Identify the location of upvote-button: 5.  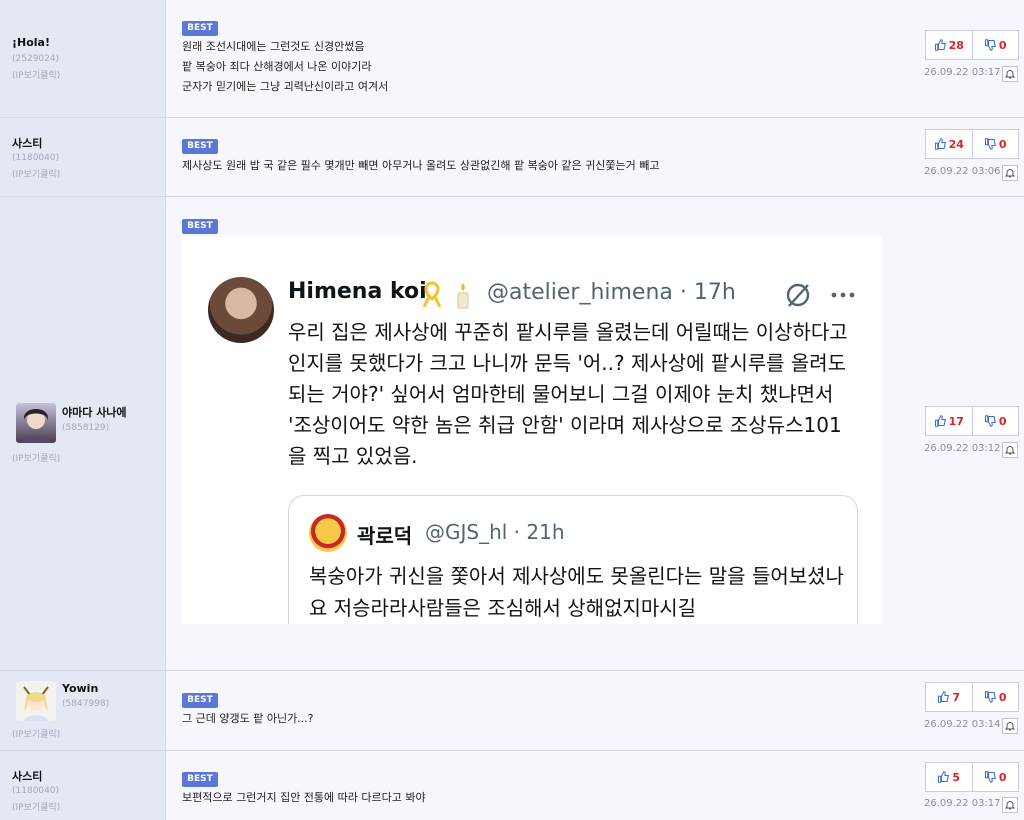
(949, 777).